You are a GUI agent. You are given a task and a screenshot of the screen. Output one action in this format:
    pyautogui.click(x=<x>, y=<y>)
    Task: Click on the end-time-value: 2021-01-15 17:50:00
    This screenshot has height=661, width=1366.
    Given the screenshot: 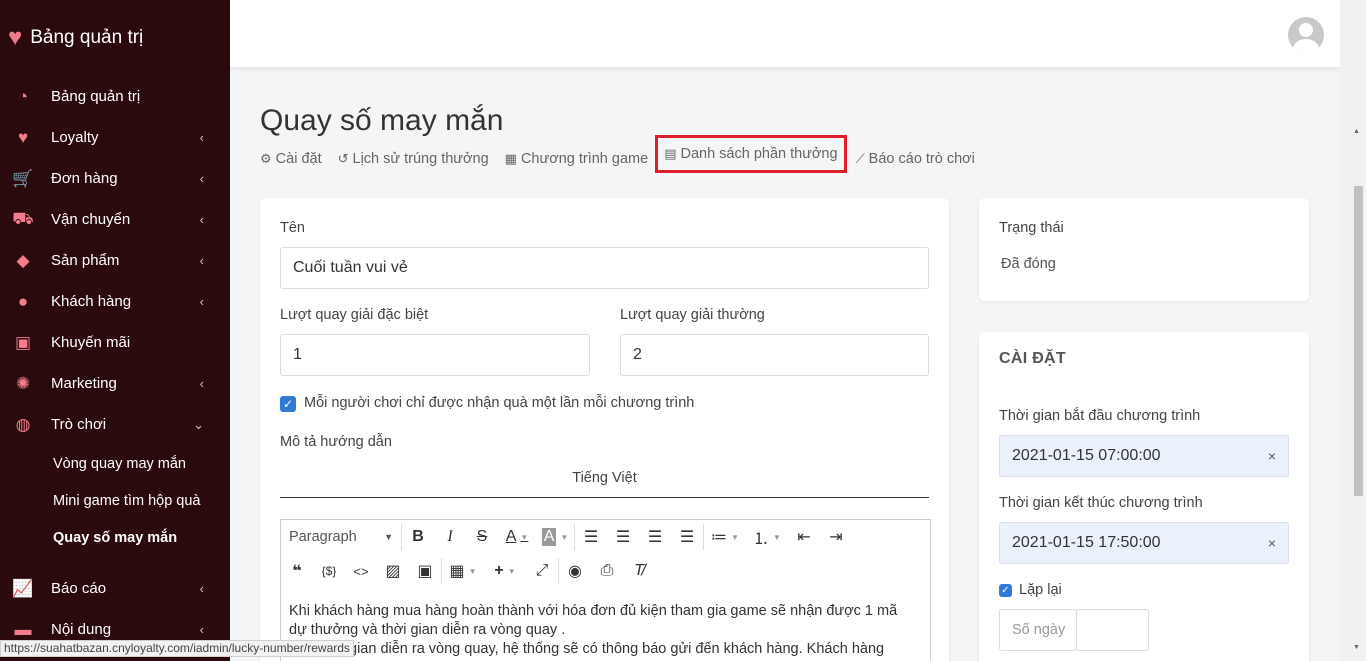 What is the action you would take?
    pyautogui.click(x=1086, y=542)
    